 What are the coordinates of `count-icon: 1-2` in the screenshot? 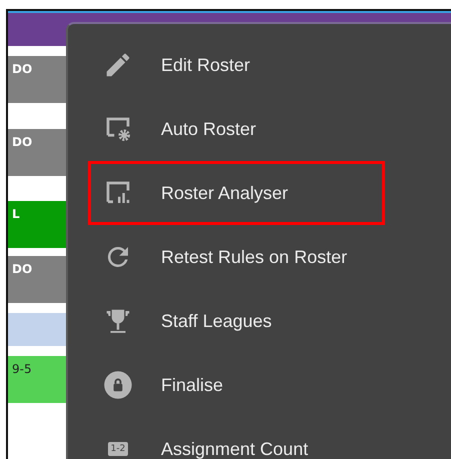 It's located at (118, 449).